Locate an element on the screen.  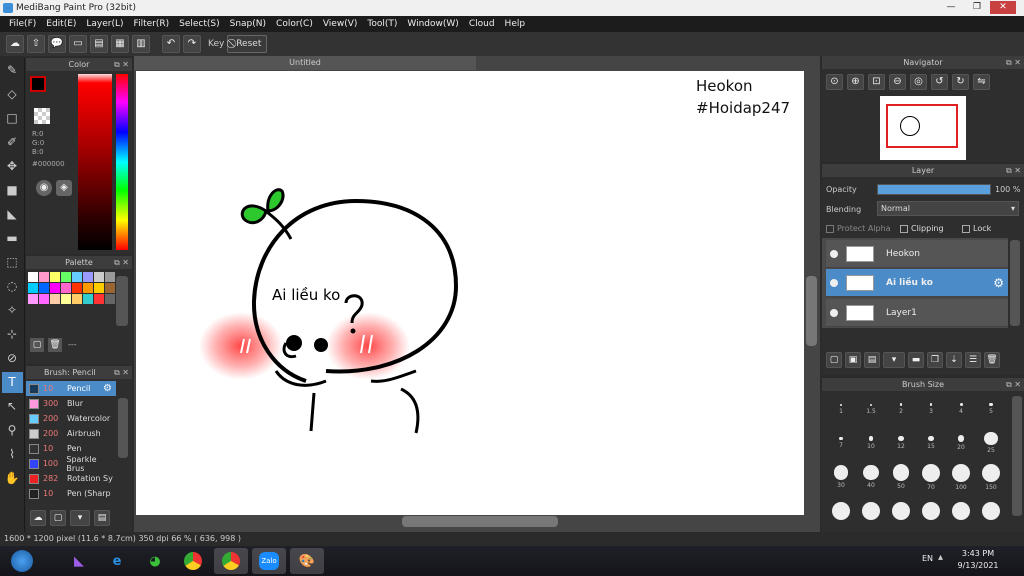
undo-icon: ↶ is located at coordinates (171, 44).